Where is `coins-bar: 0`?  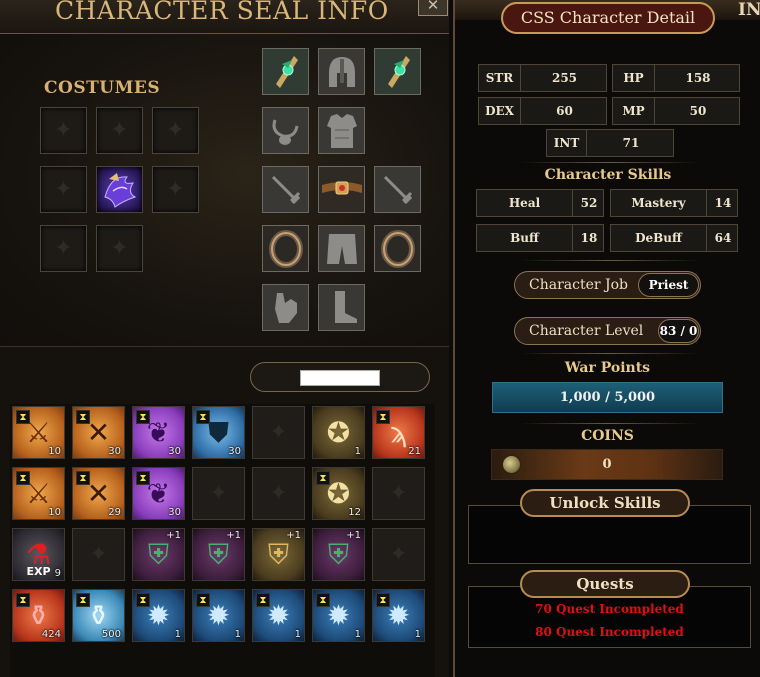
coins-bar: 0 is located at coordinates (607, 464).